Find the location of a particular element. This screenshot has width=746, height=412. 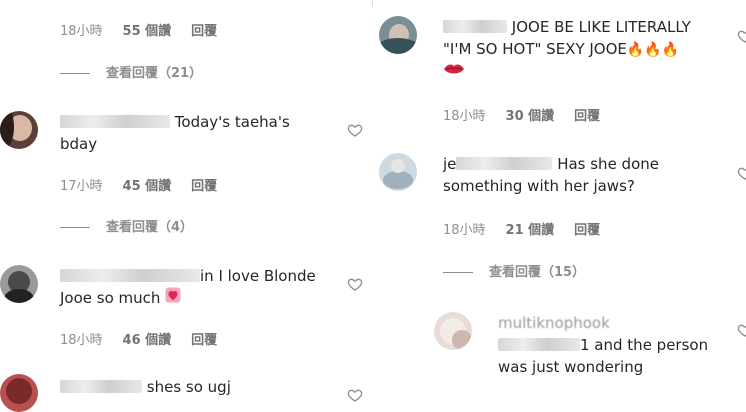

comment-line-2: Jooe so much is located at coordinates (110, 298).